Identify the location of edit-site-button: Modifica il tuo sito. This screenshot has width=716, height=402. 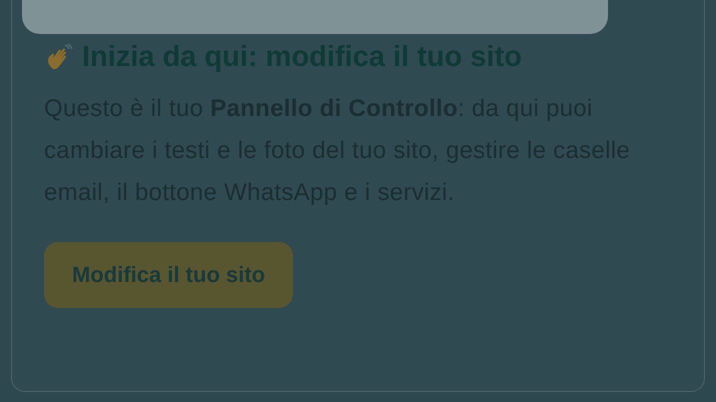
(169, 275).